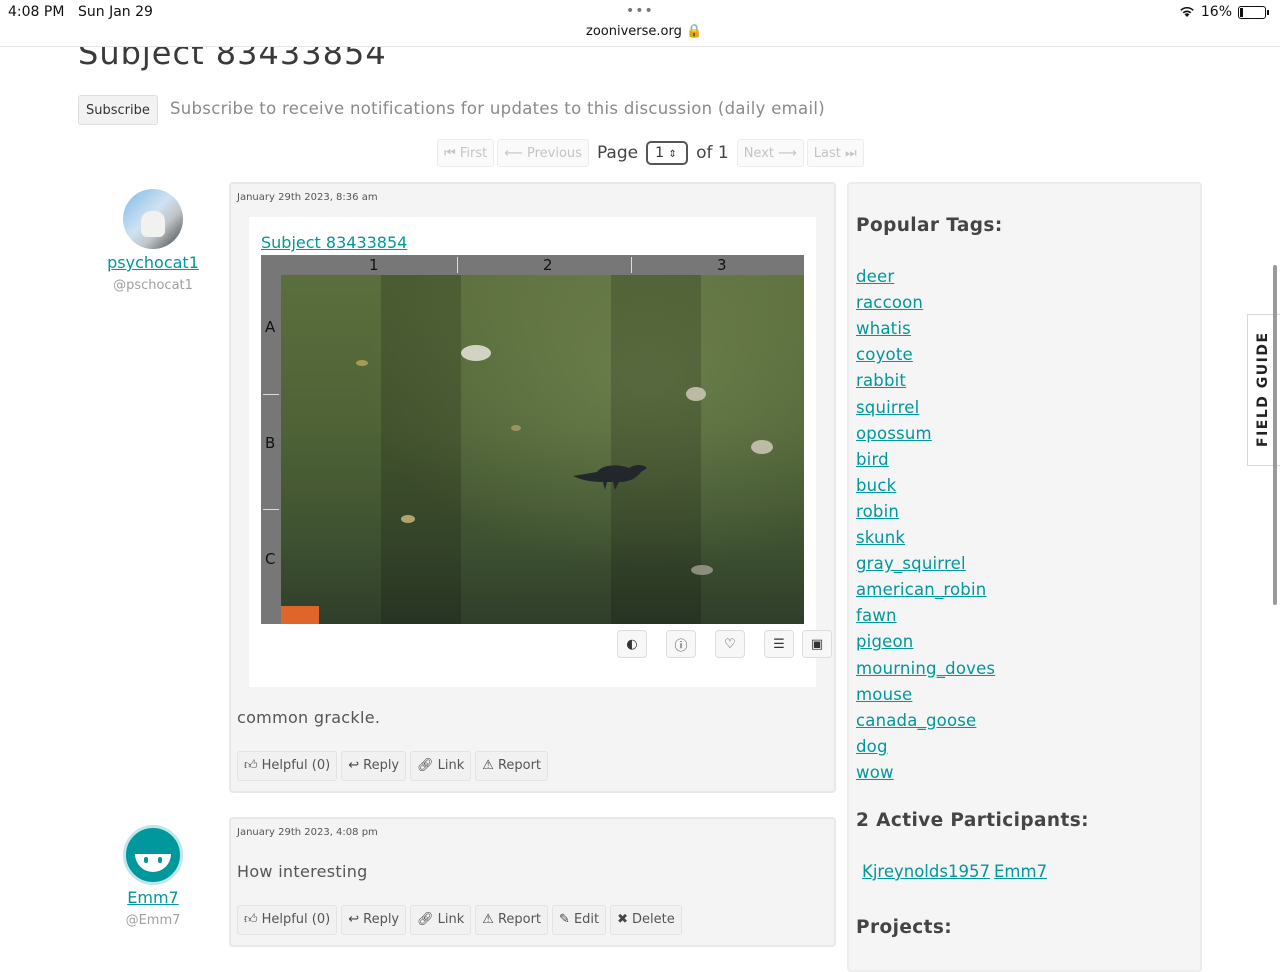 The height and width of the screenshot is (972, 1280). What do you see at coordinates (450, 153) in the screenshot?
I see `first-icon: ⏮` at bounding box center [450, 153].